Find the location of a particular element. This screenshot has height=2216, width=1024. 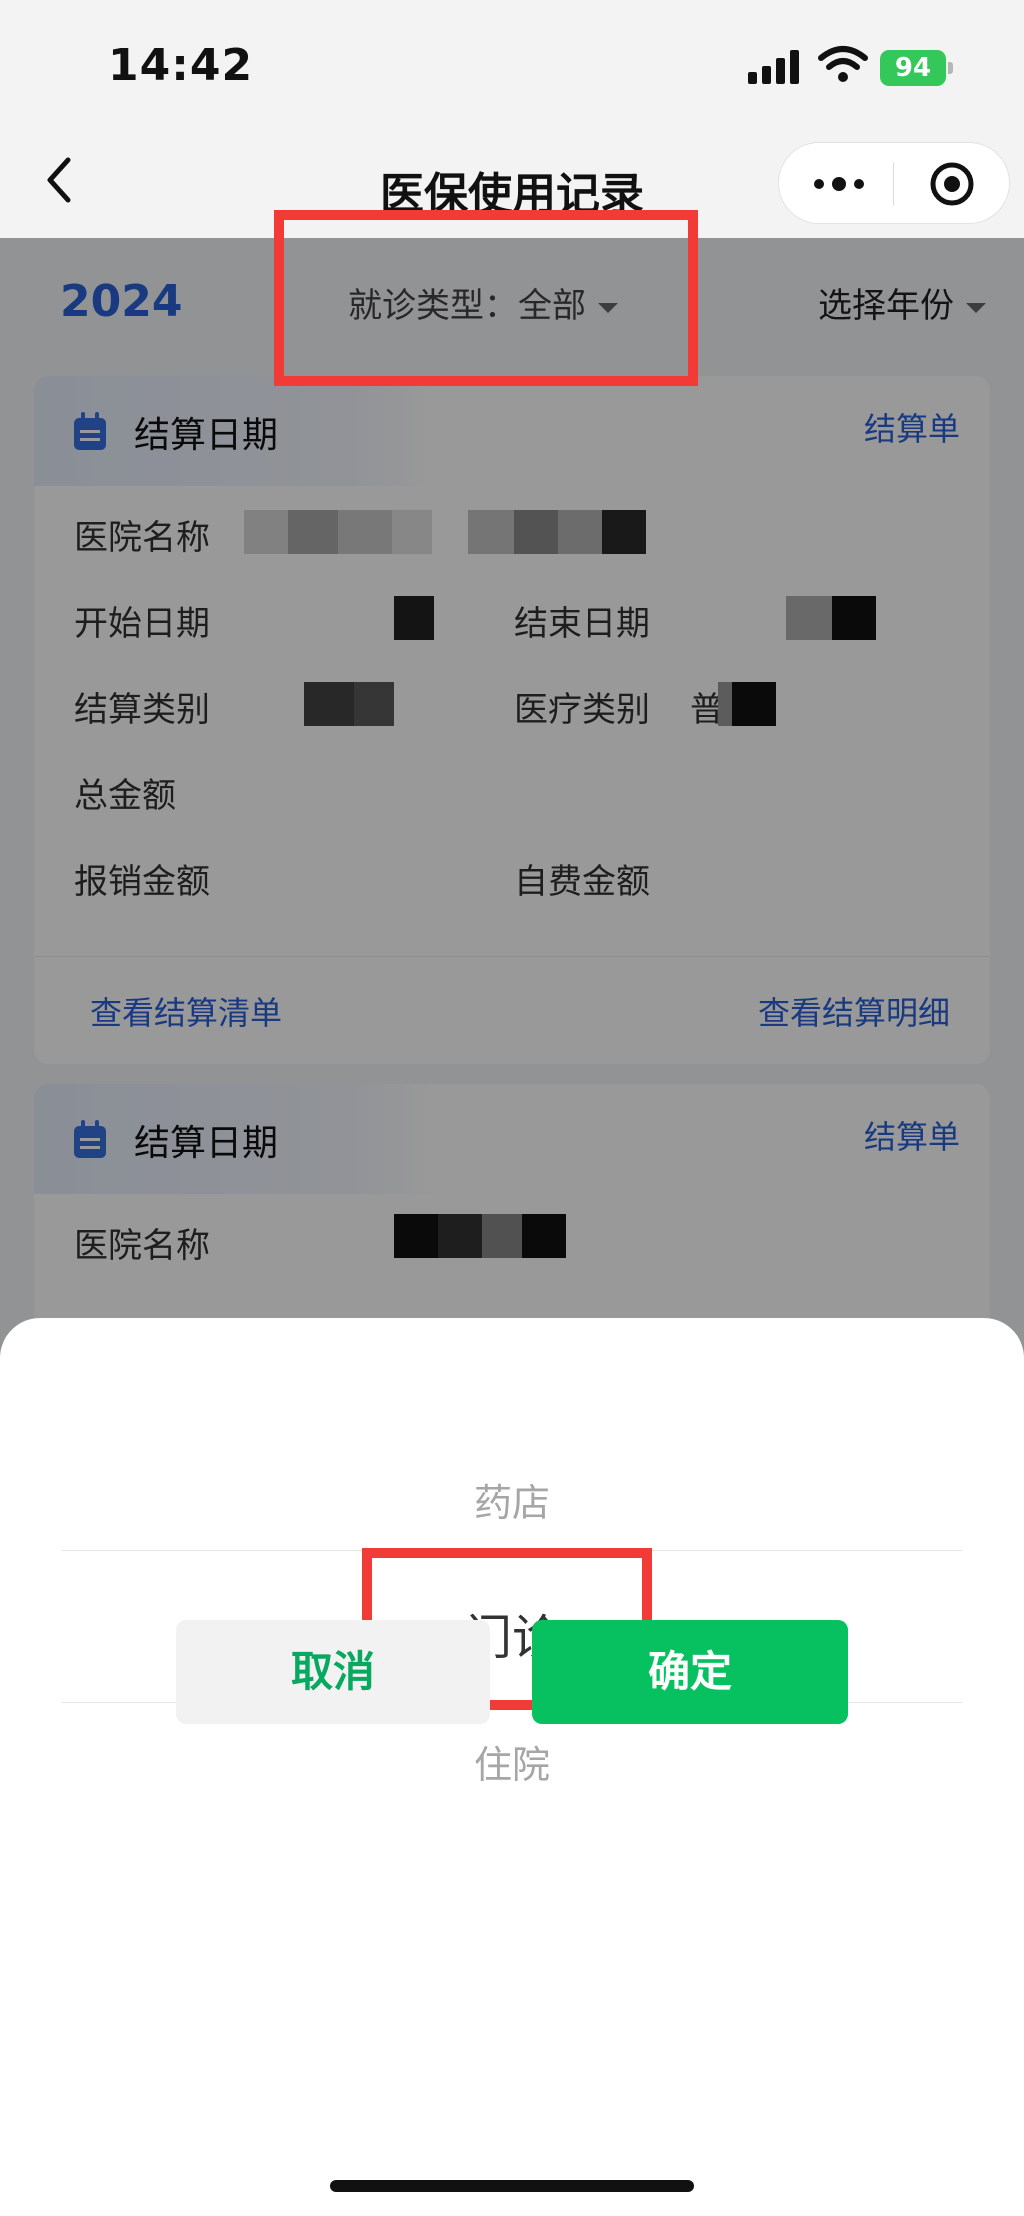

status-bar: 14:42 94 is located at coordinates (512, 65).